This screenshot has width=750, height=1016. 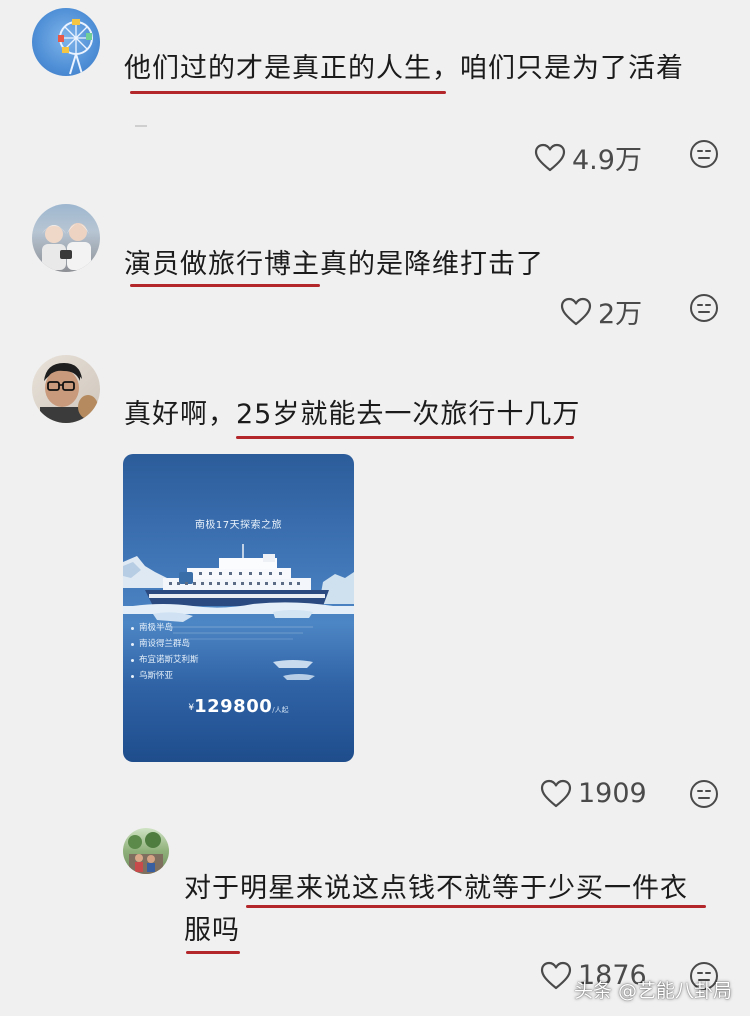 I want to click on like-button: 2万, so click(x=601, y=311).